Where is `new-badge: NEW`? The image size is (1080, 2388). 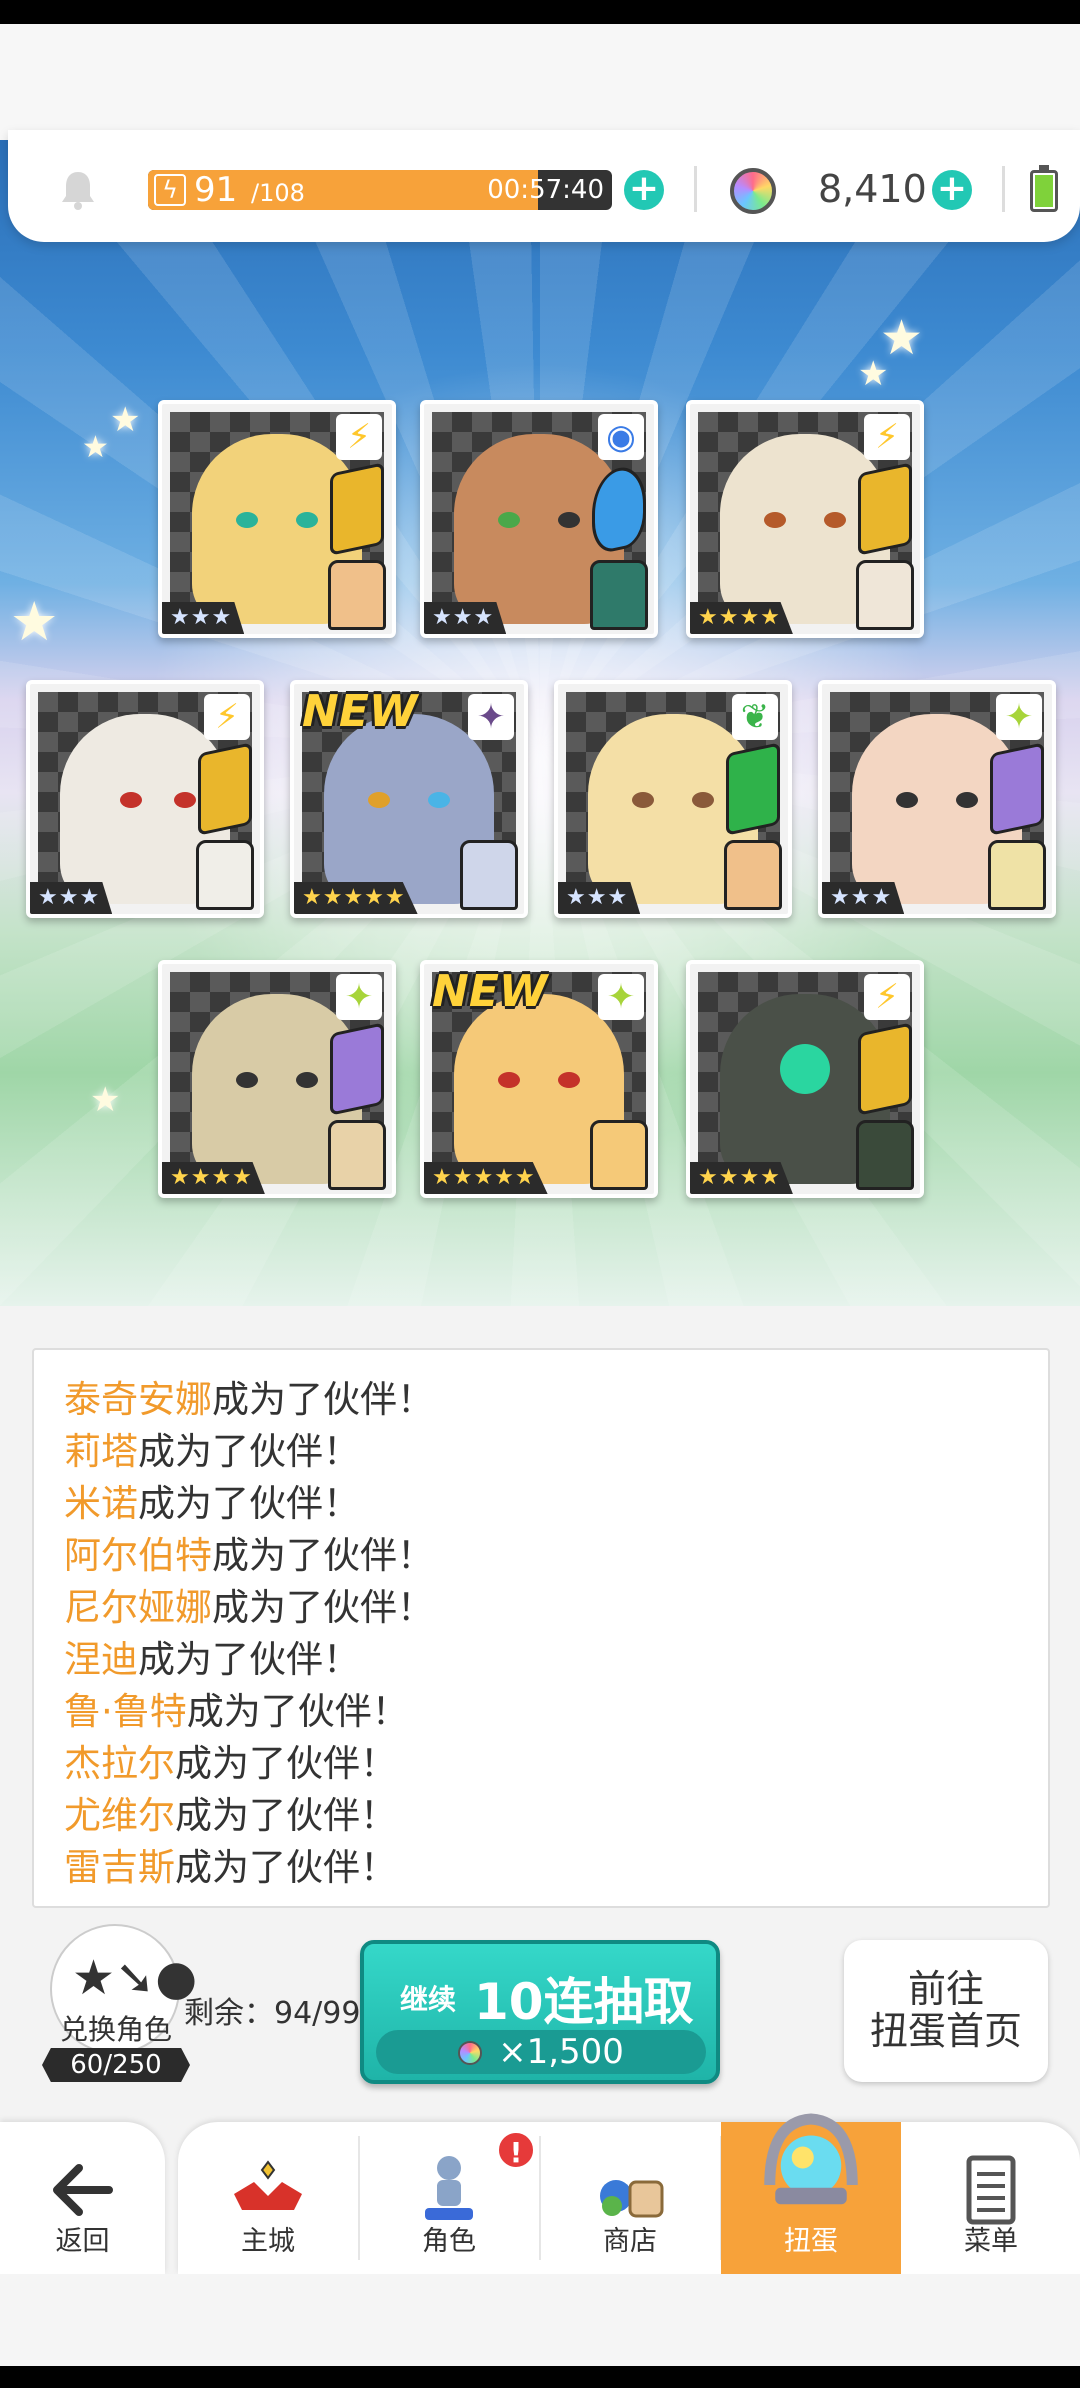 new-badge: NEW is located at coordinates (360, 711).